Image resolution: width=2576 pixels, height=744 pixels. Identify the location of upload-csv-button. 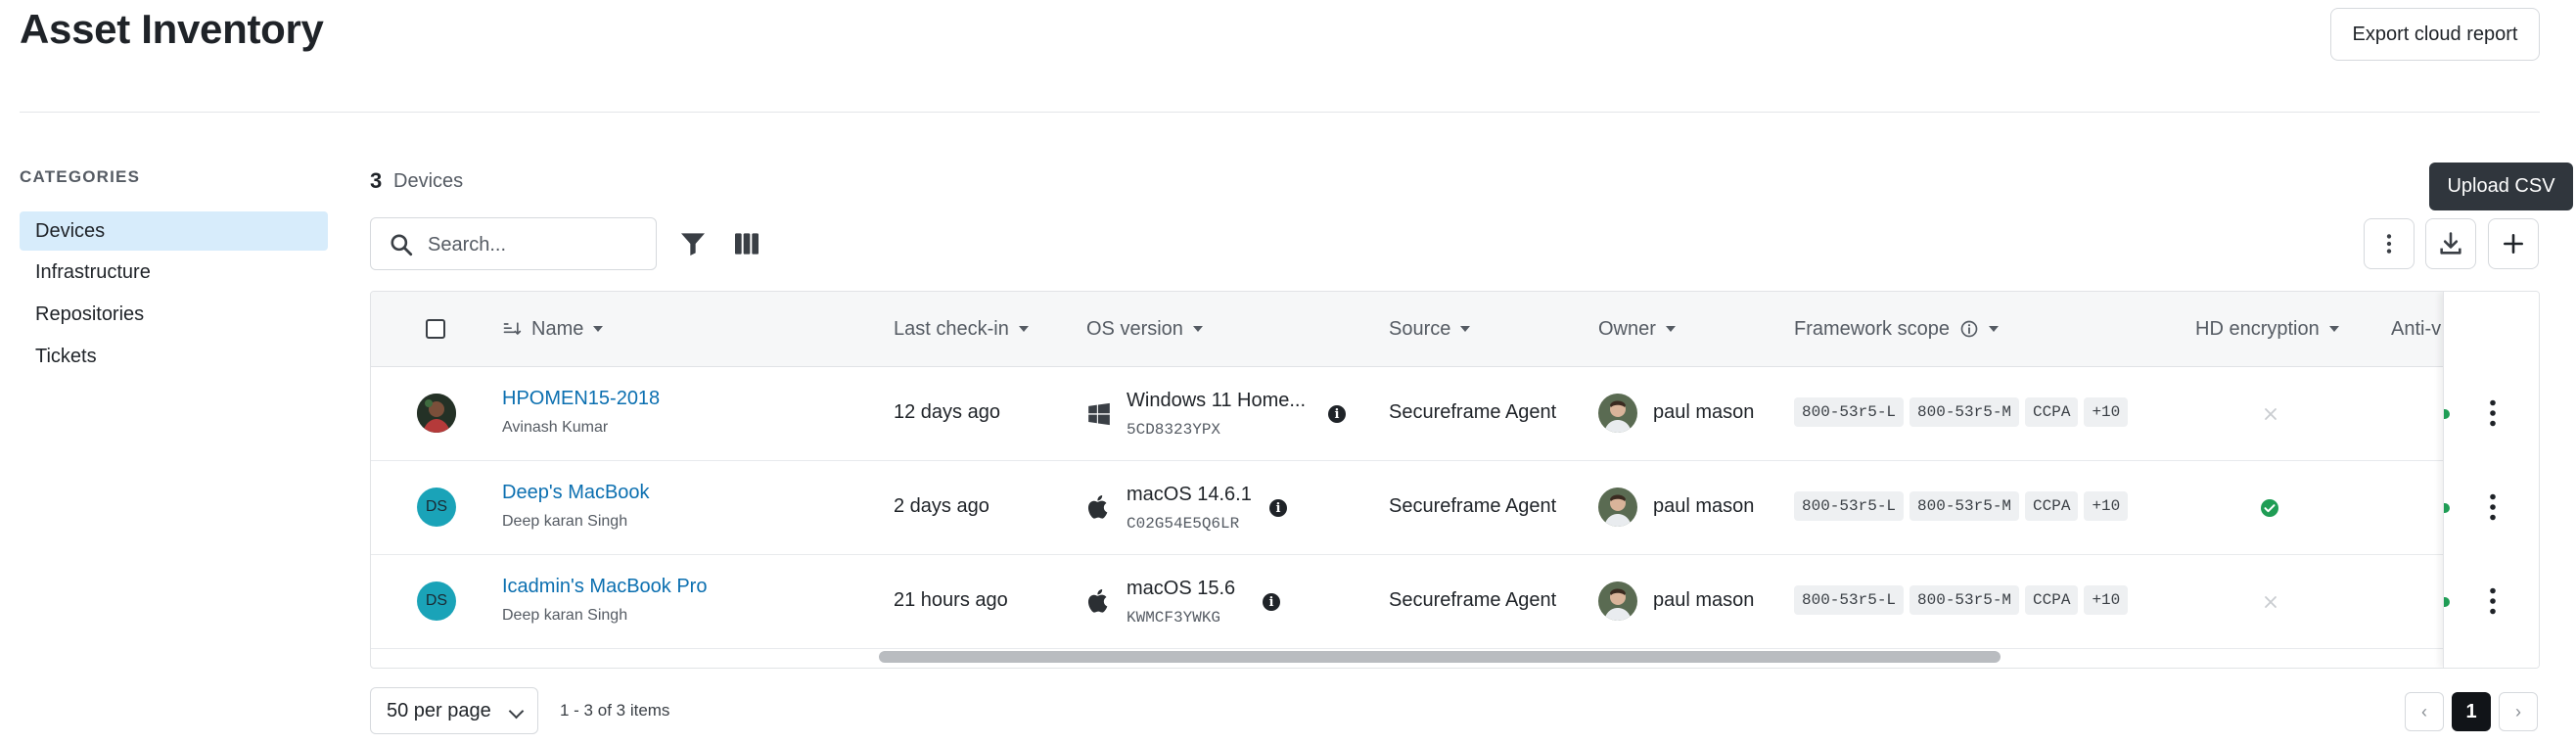
(2514, 243).